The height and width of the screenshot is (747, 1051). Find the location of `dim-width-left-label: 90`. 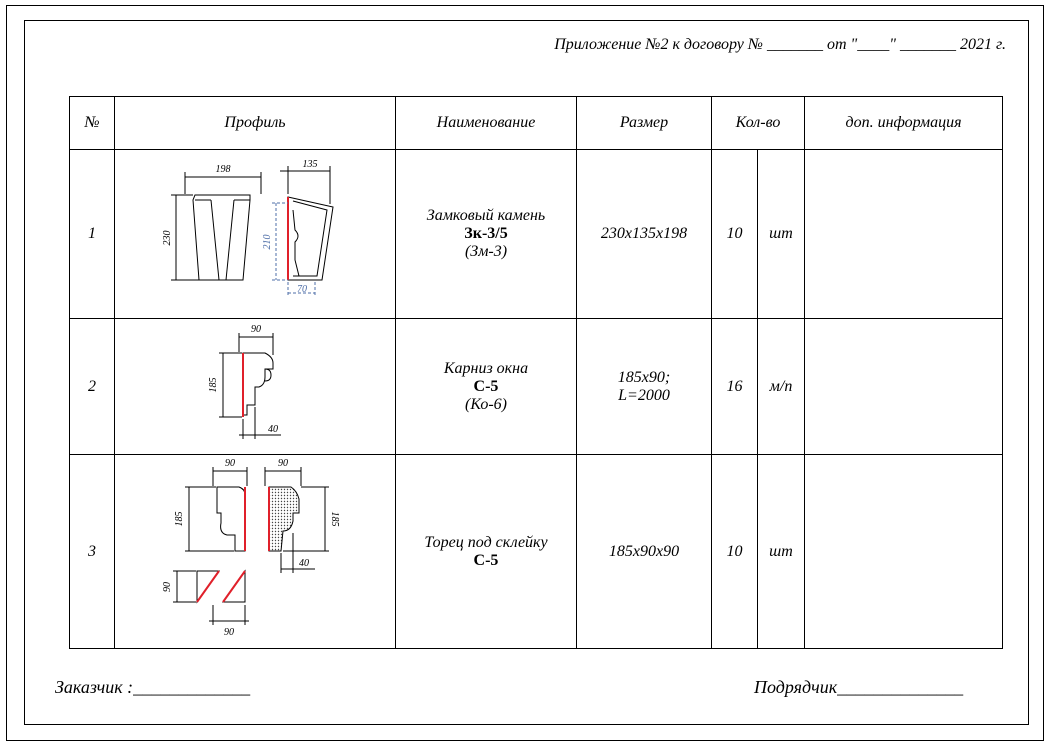

dim-width-left-label: 90 is located at coordinates (230, 463).